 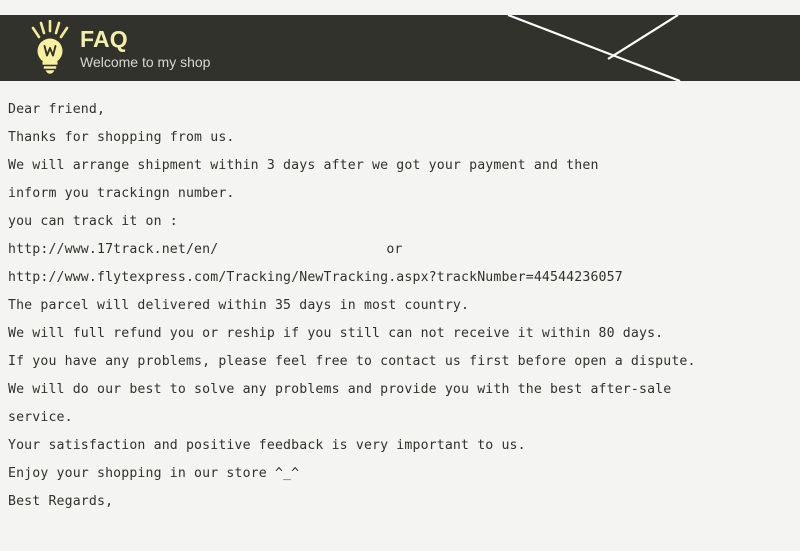 I want to click on copy-line: Enjoy your shopping in our store ^_^, so click(x=401, y=474).